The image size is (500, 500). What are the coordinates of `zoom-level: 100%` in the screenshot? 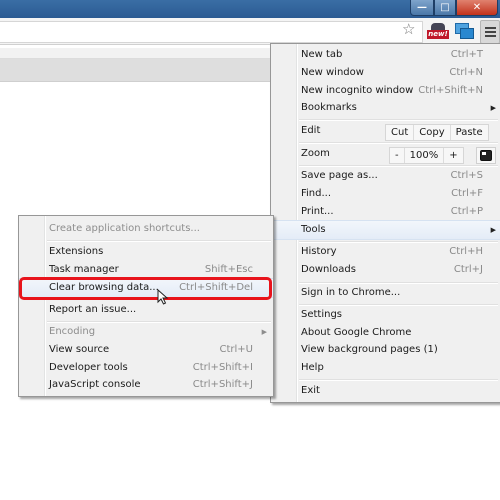 It's located at (425, 155).